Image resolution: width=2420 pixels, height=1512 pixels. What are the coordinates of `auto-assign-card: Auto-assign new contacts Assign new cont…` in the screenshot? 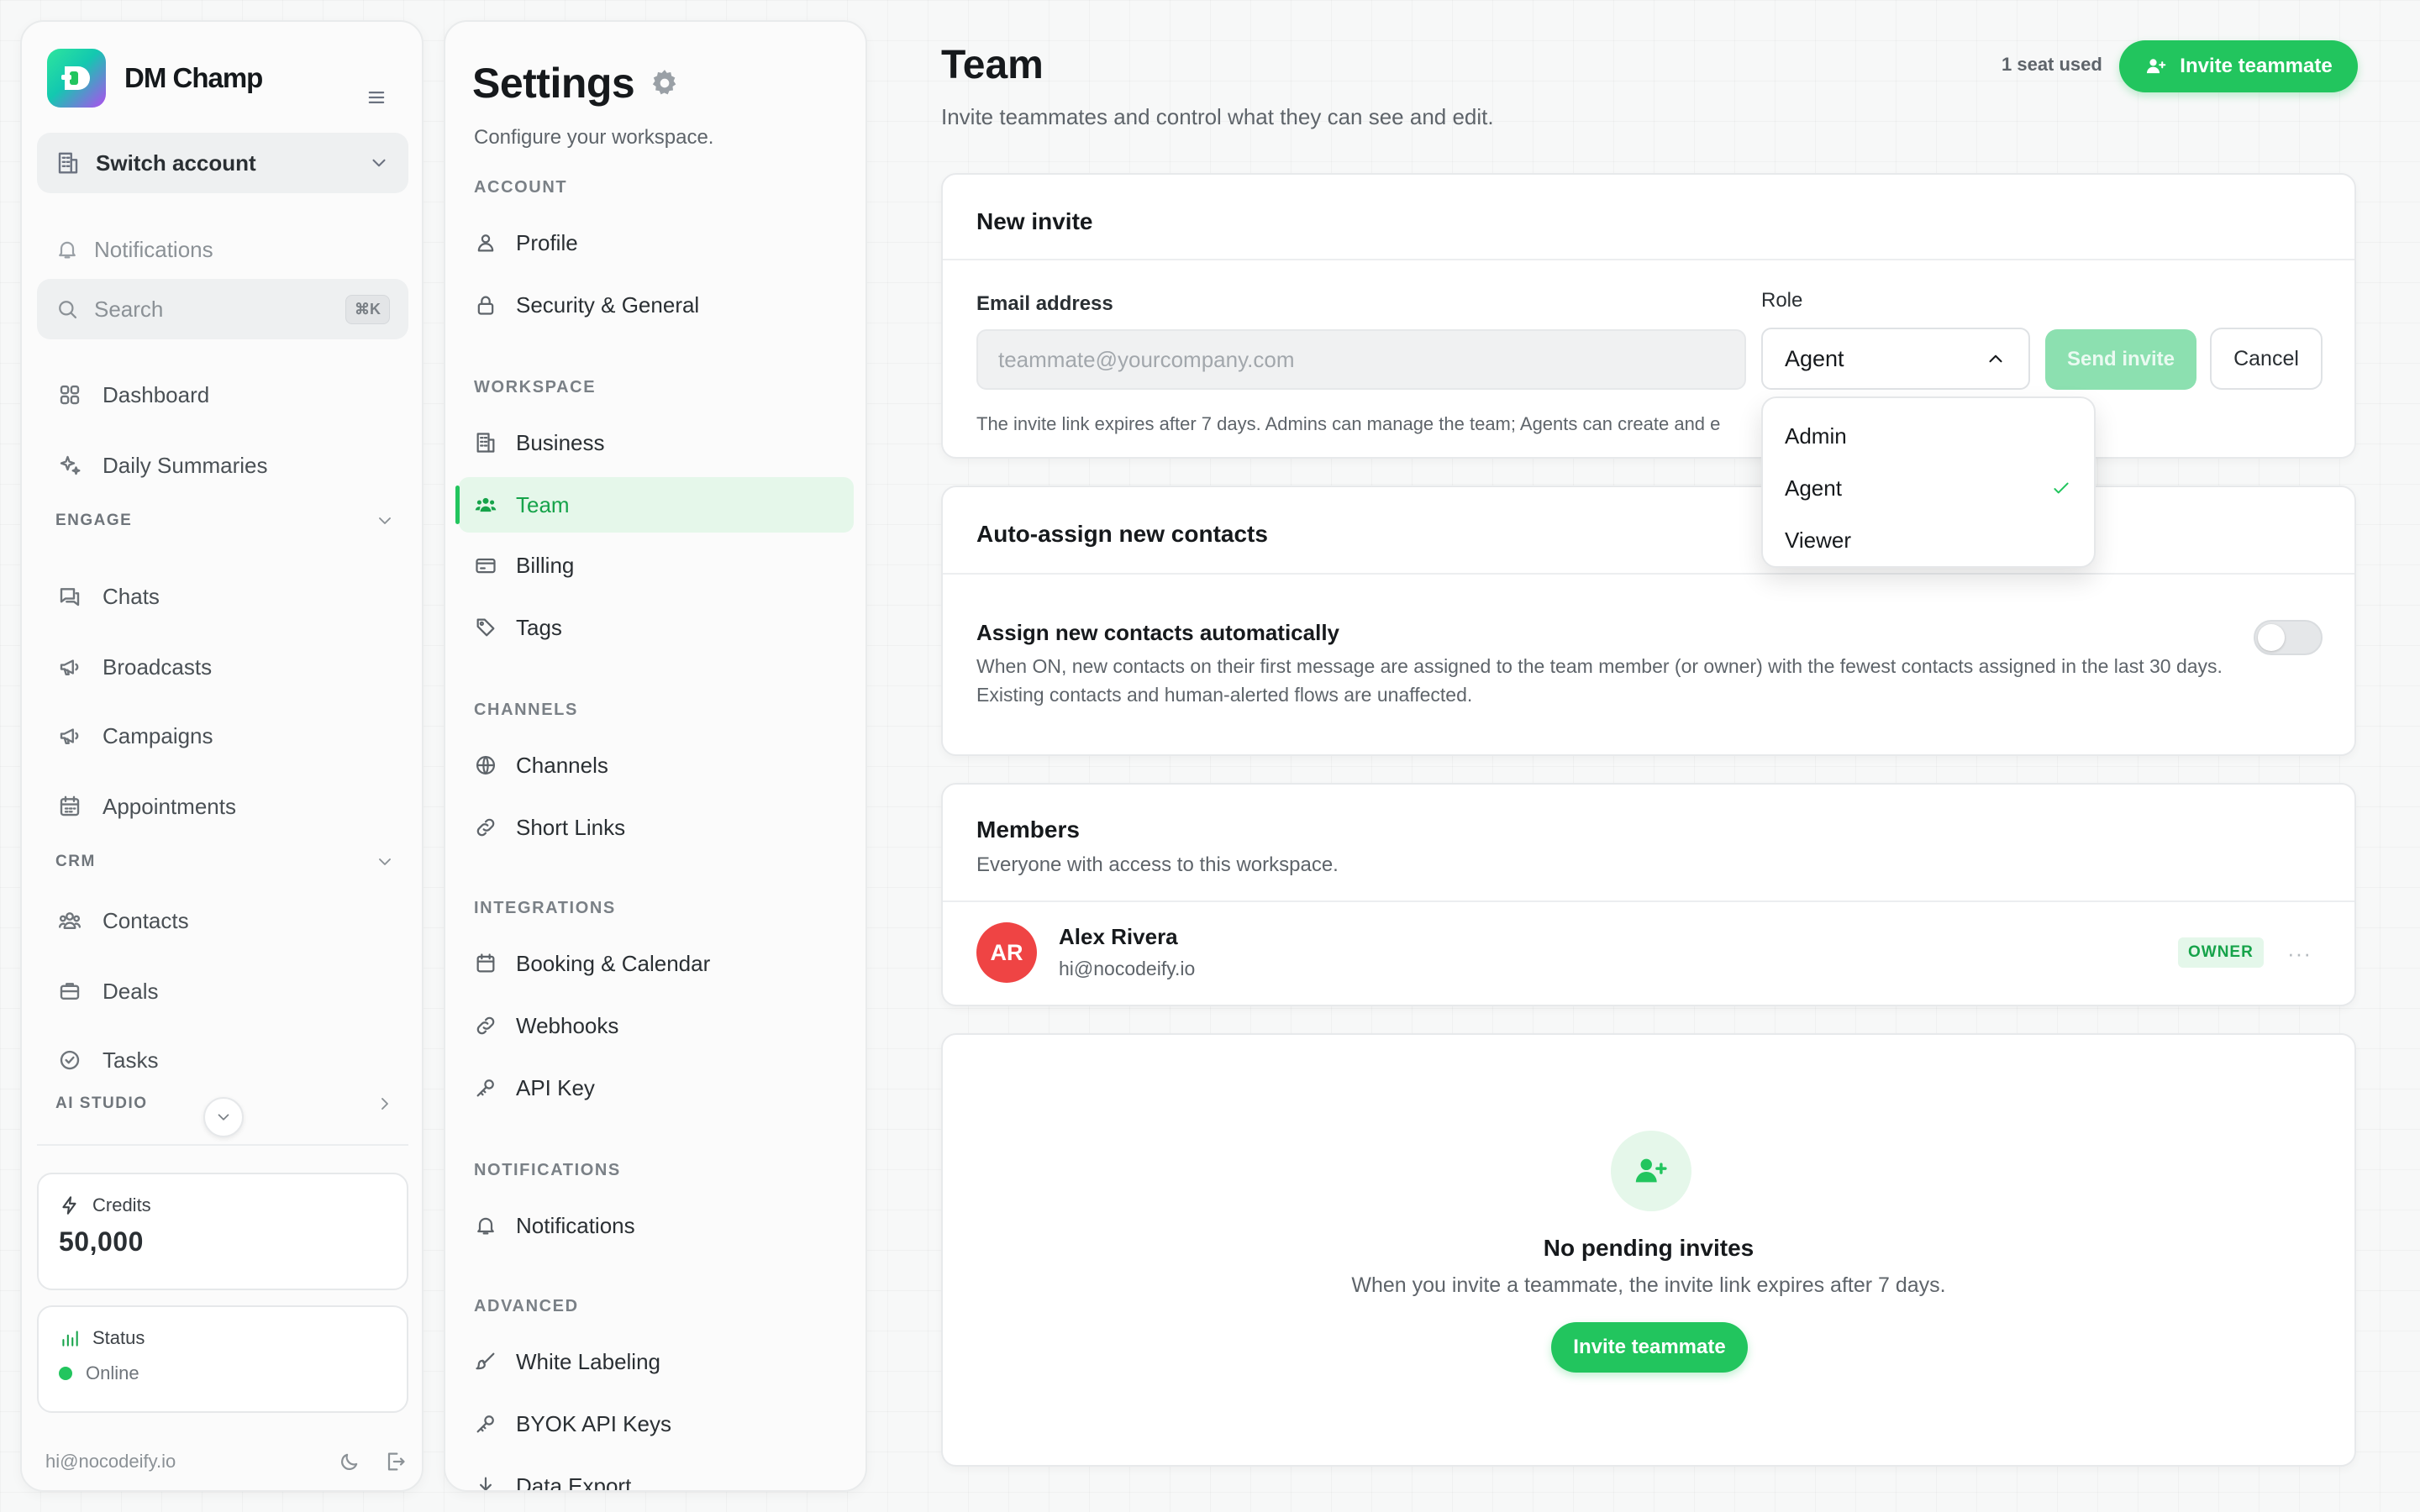 It's located at (1649, 621).